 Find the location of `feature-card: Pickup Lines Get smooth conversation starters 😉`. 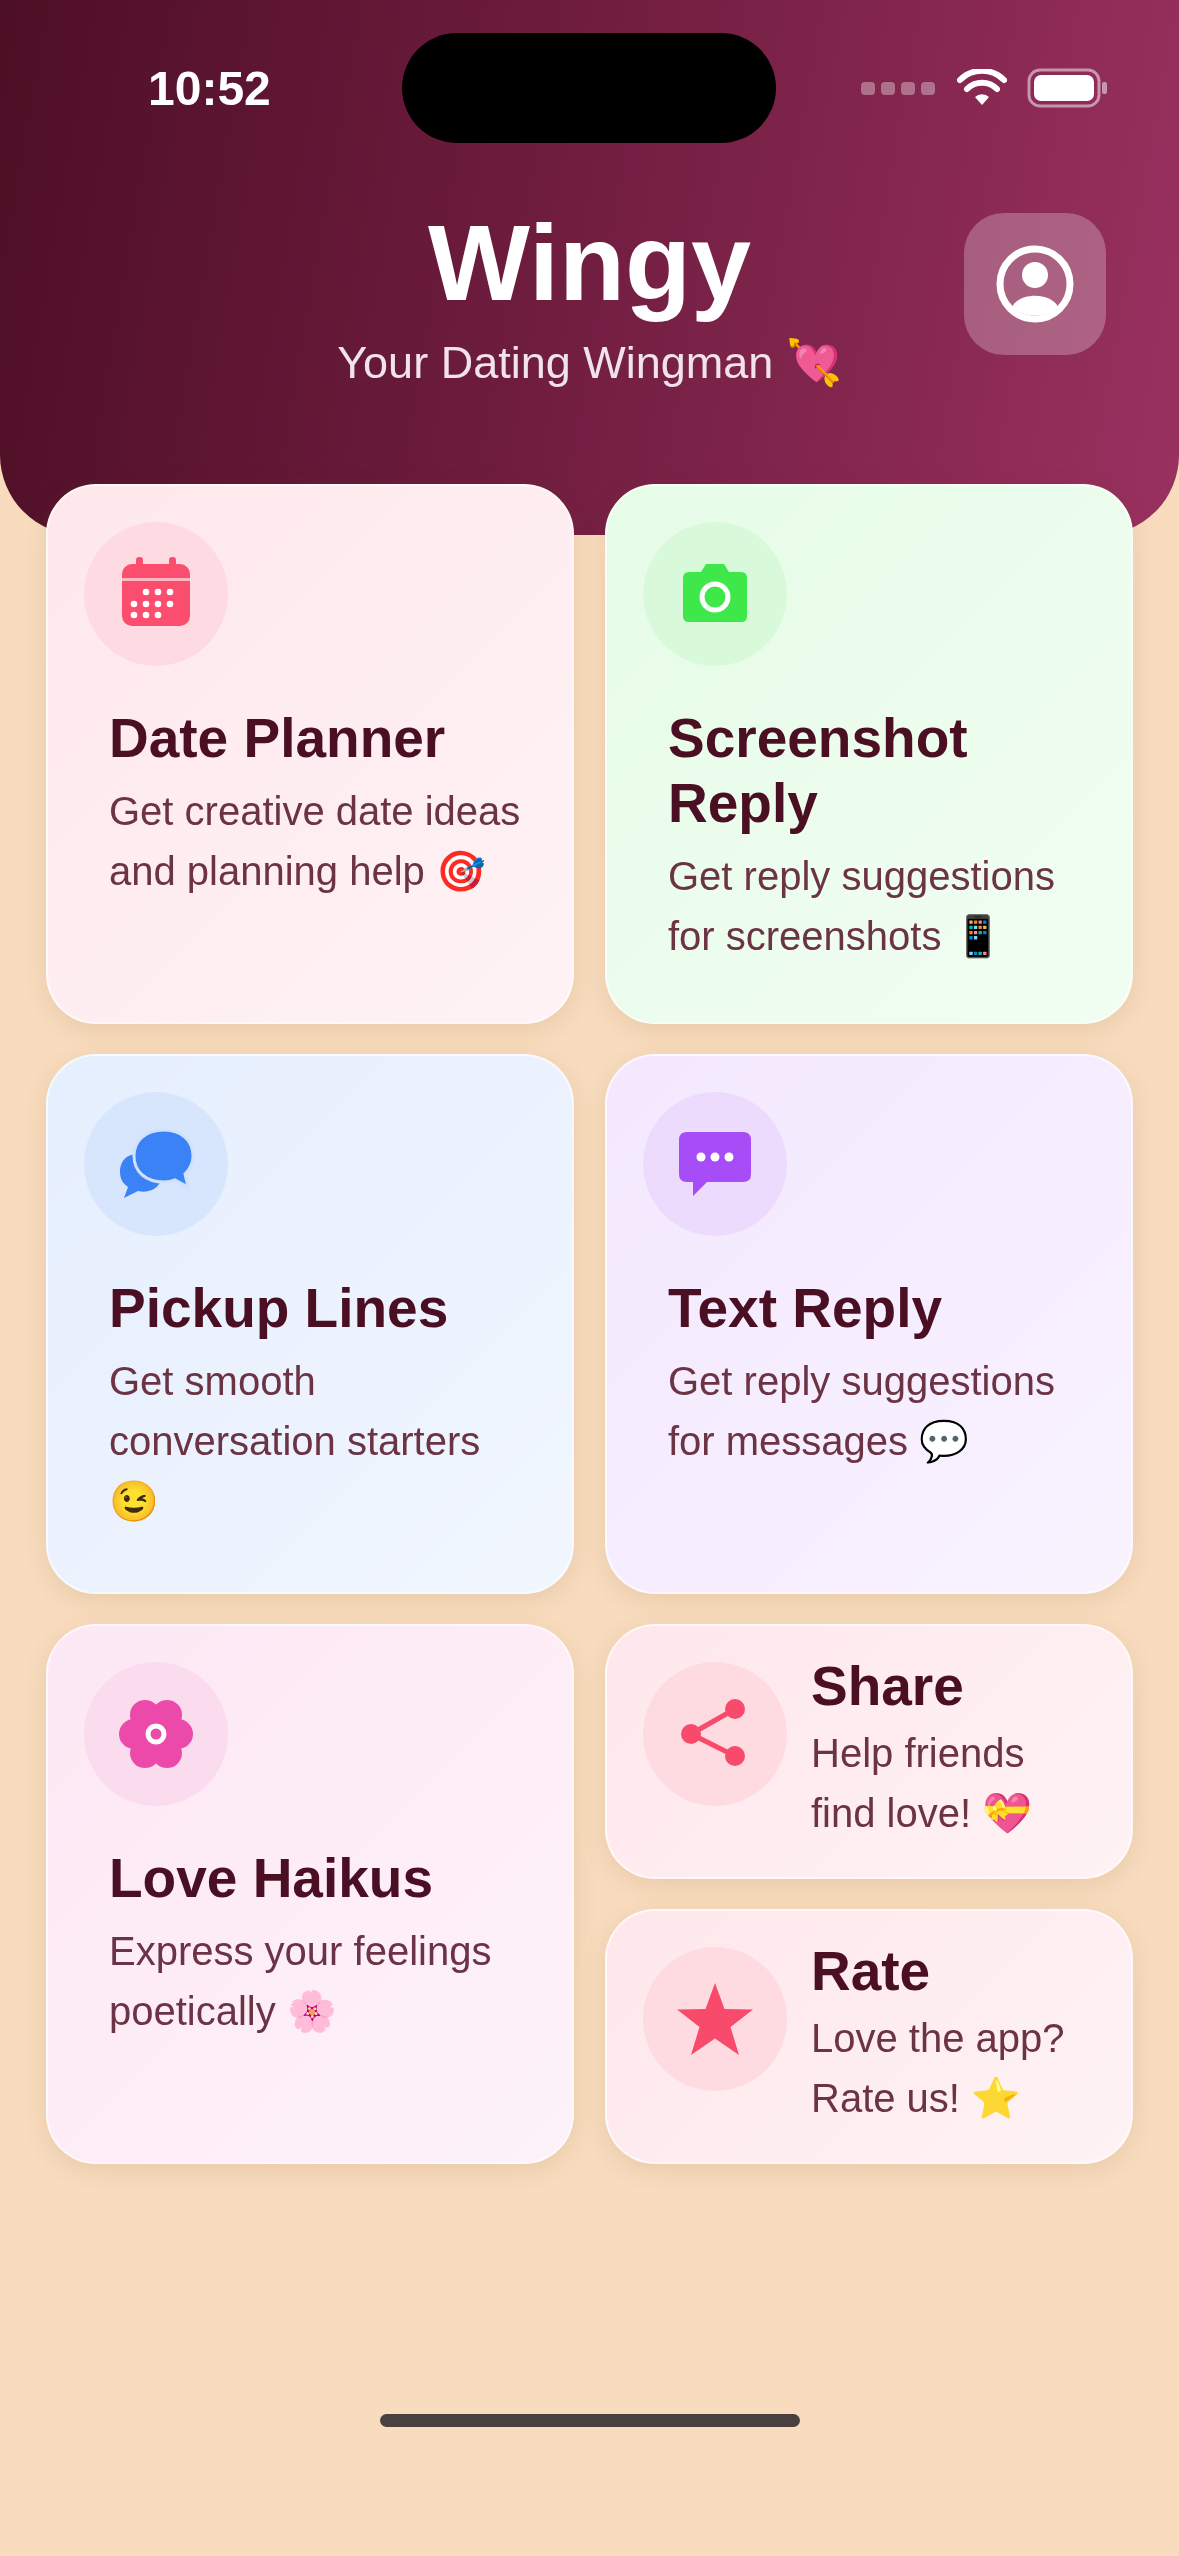

feature-card: Pickup Lines Get smooth conversation starters 😉 is located at coordinates (310, 1324).